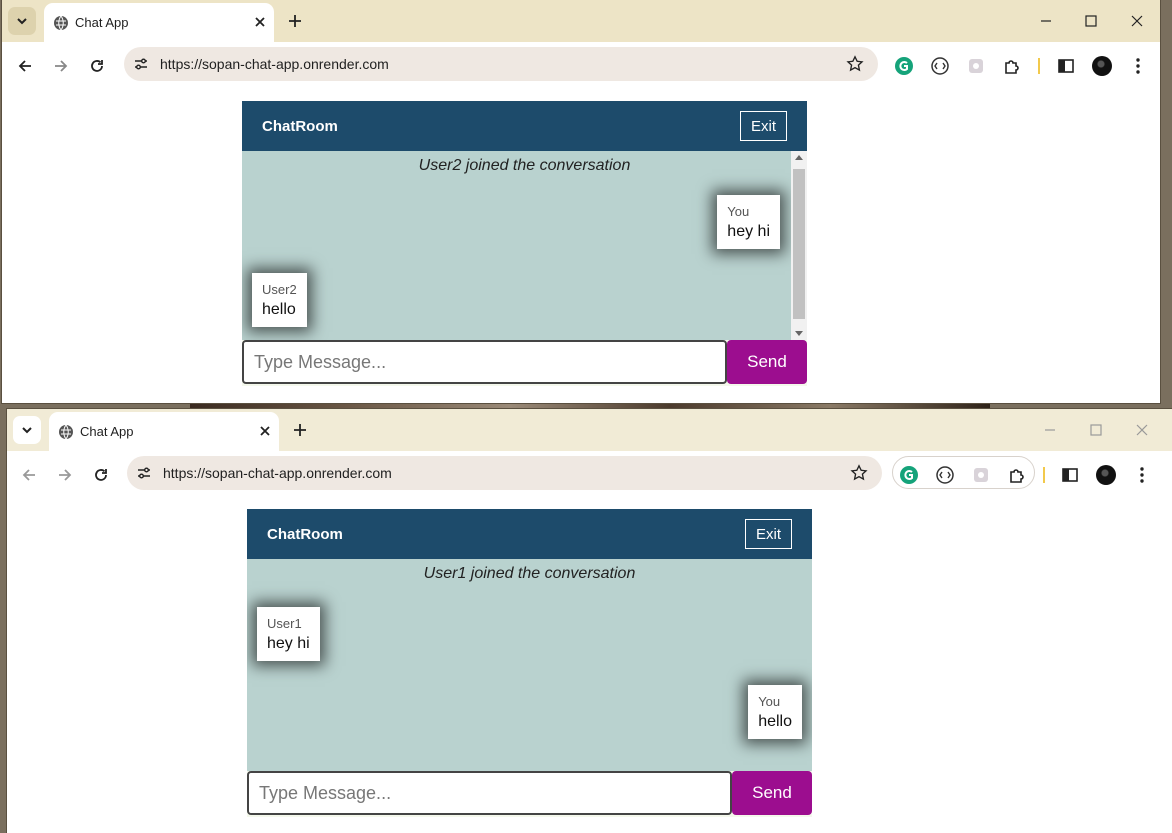  Describe the element at coordinates (799, 157) in the screenshot. I see `scroll-up-arrow-icon` at that location.